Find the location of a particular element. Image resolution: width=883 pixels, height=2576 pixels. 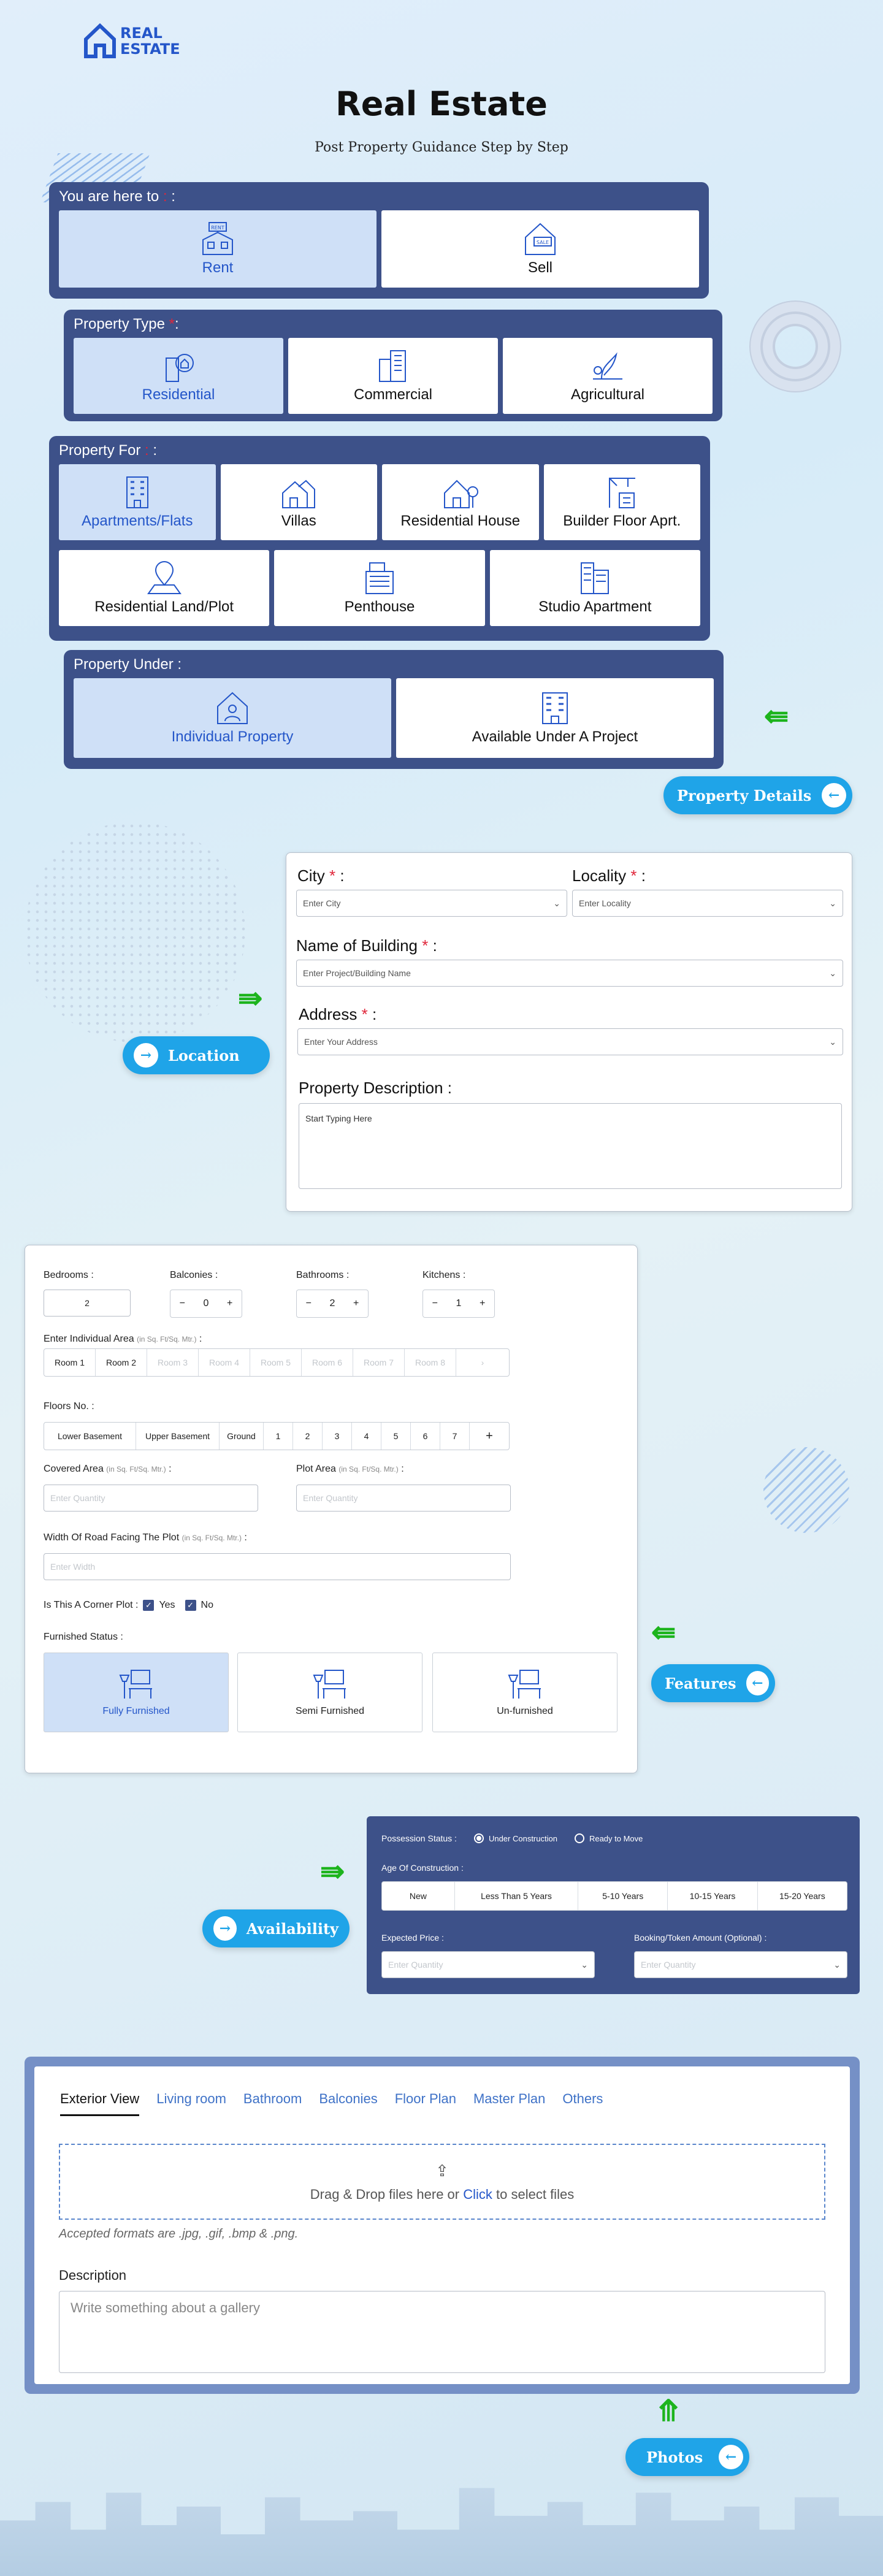

tab-exterior-view: Exterior View is located at coordinates (100, 2103).